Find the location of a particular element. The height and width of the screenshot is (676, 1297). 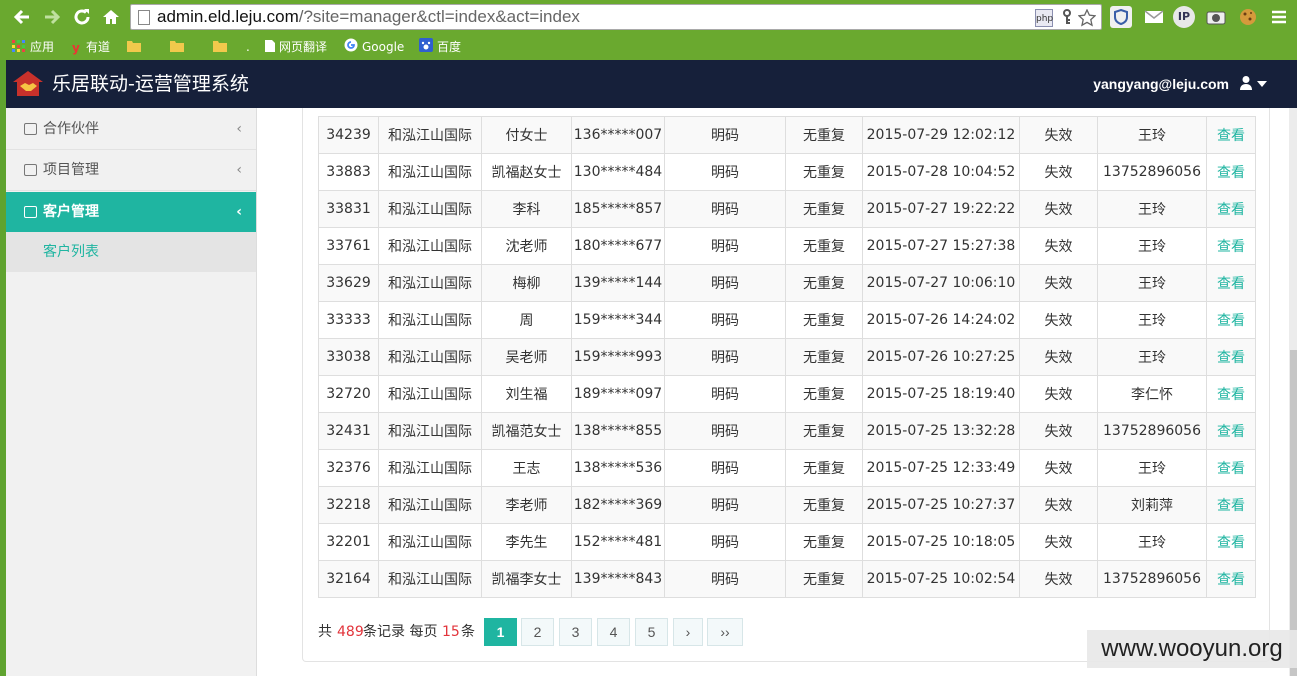

phone-cell: 189*****097 is located at coordinates (618, 394).